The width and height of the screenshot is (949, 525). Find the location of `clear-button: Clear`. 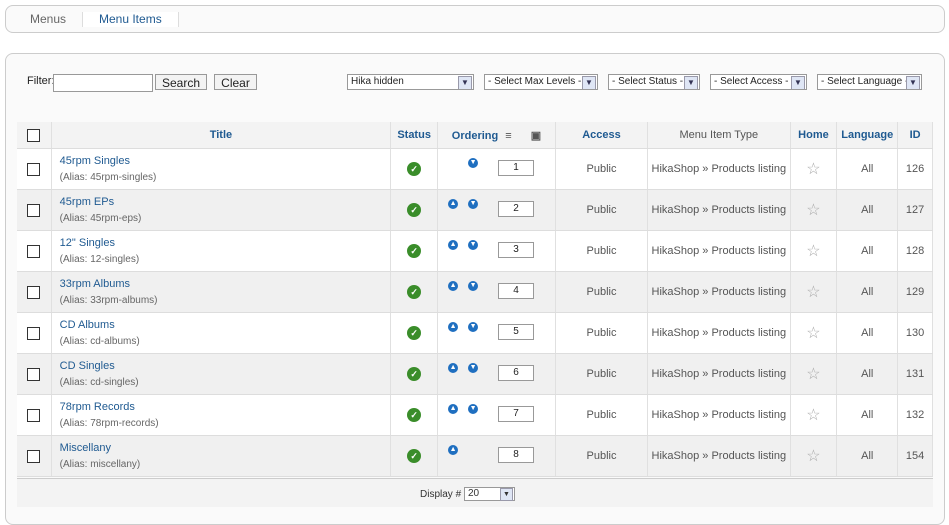

clear-button: Clear is located at coordinates (235, 82).